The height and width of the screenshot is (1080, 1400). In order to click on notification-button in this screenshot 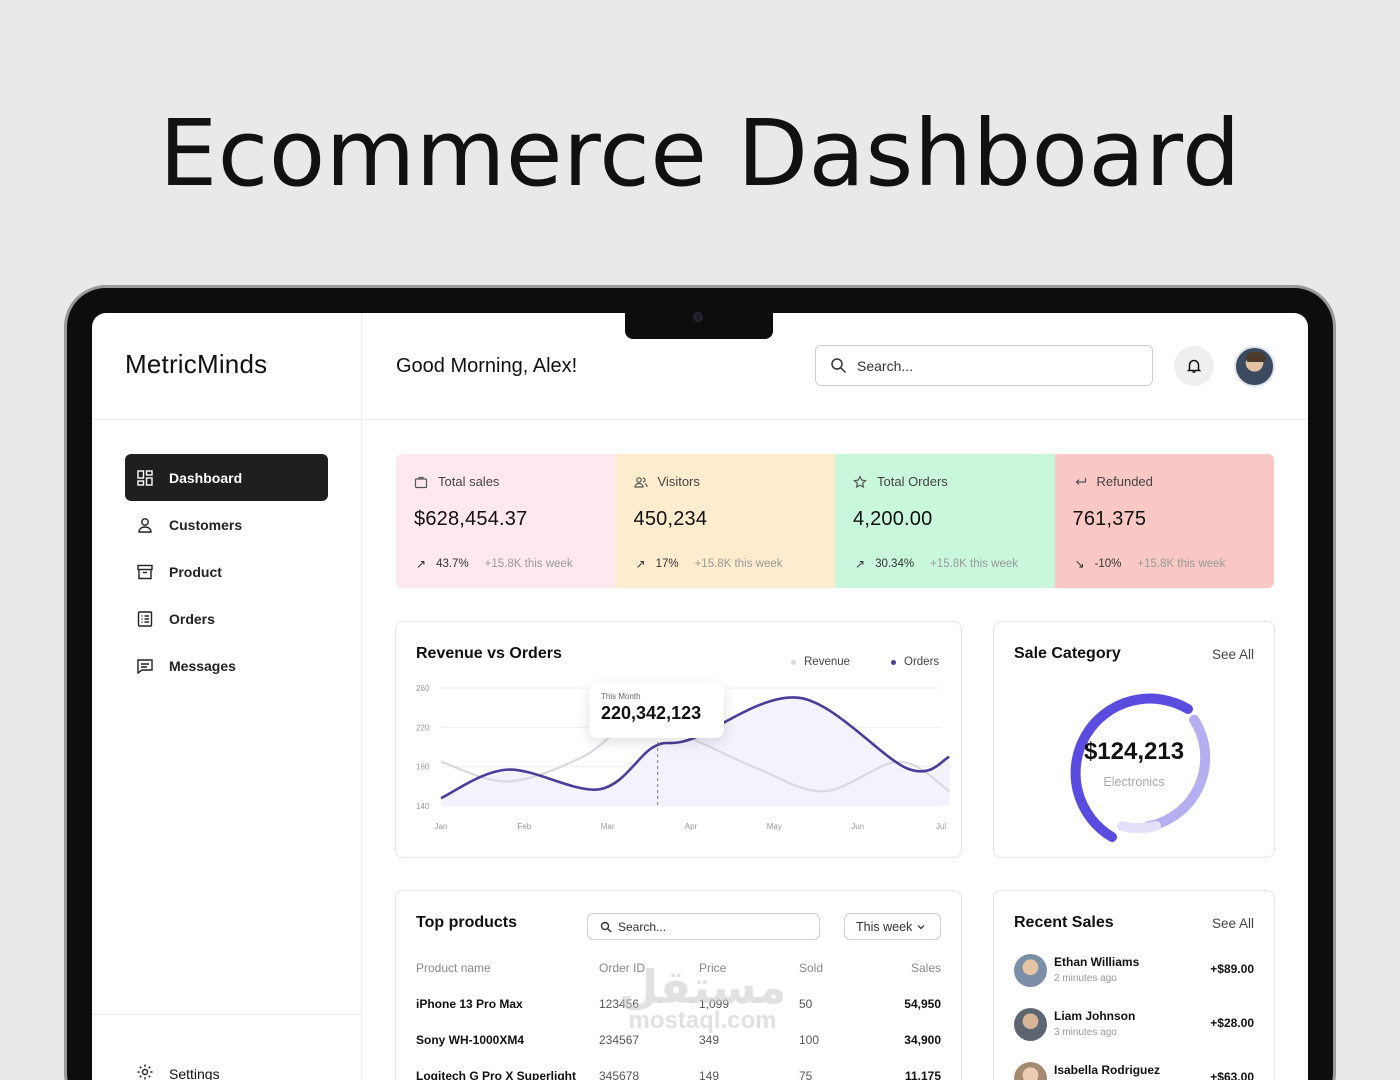, I will do `click(1194, 366)`.